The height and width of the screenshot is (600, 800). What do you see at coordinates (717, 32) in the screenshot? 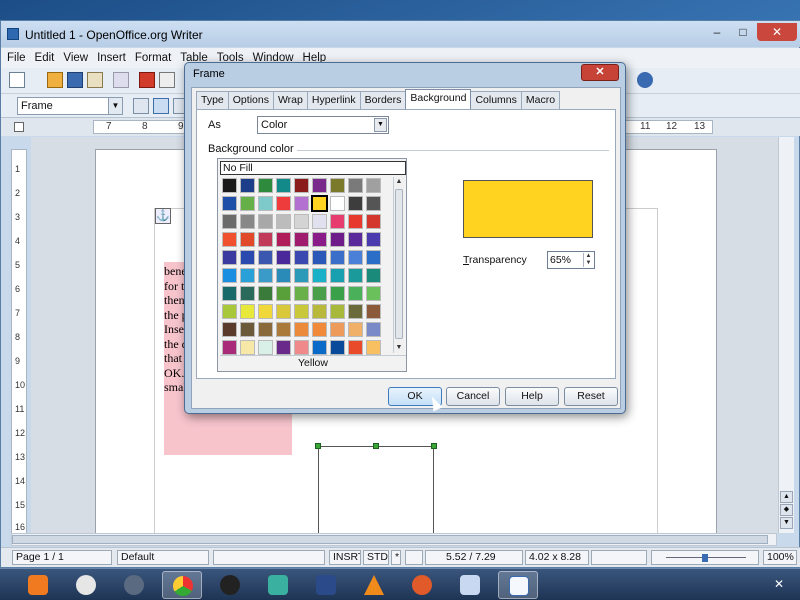
I see `minimize-button: –` at bounding box center [717, 32].